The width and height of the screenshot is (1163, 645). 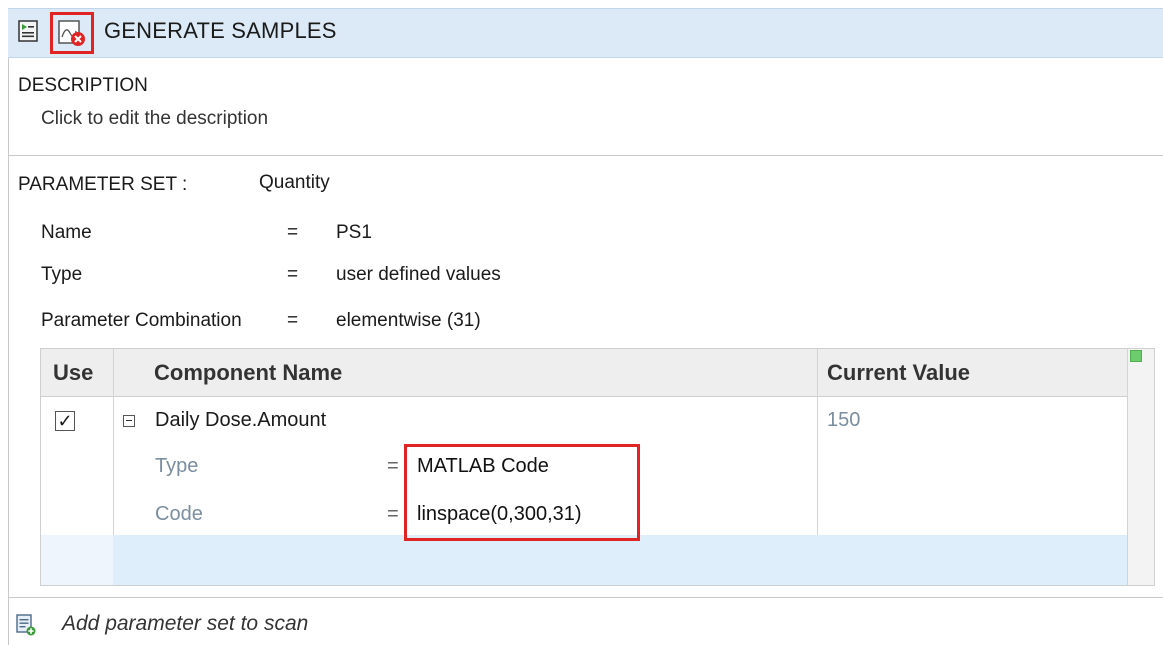 I want to click on sub-type-eq: =, so click(x=393, y=466).